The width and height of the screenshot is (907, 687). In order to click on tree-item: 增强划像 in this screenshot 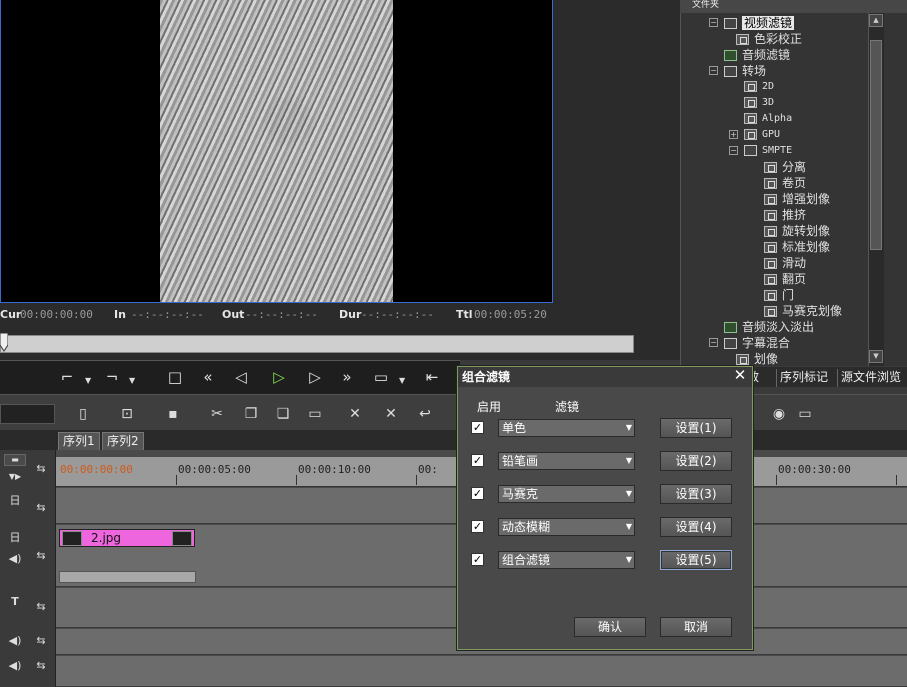, I will do `click(797, 199)`.